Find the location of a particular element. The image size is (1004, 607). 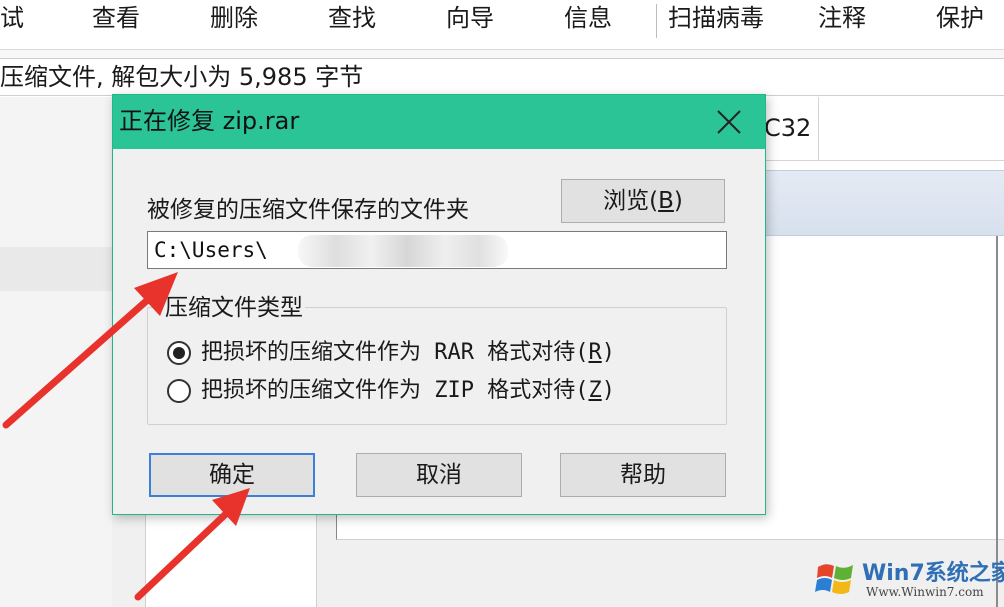

close-button is located at coordinates (729, 122).